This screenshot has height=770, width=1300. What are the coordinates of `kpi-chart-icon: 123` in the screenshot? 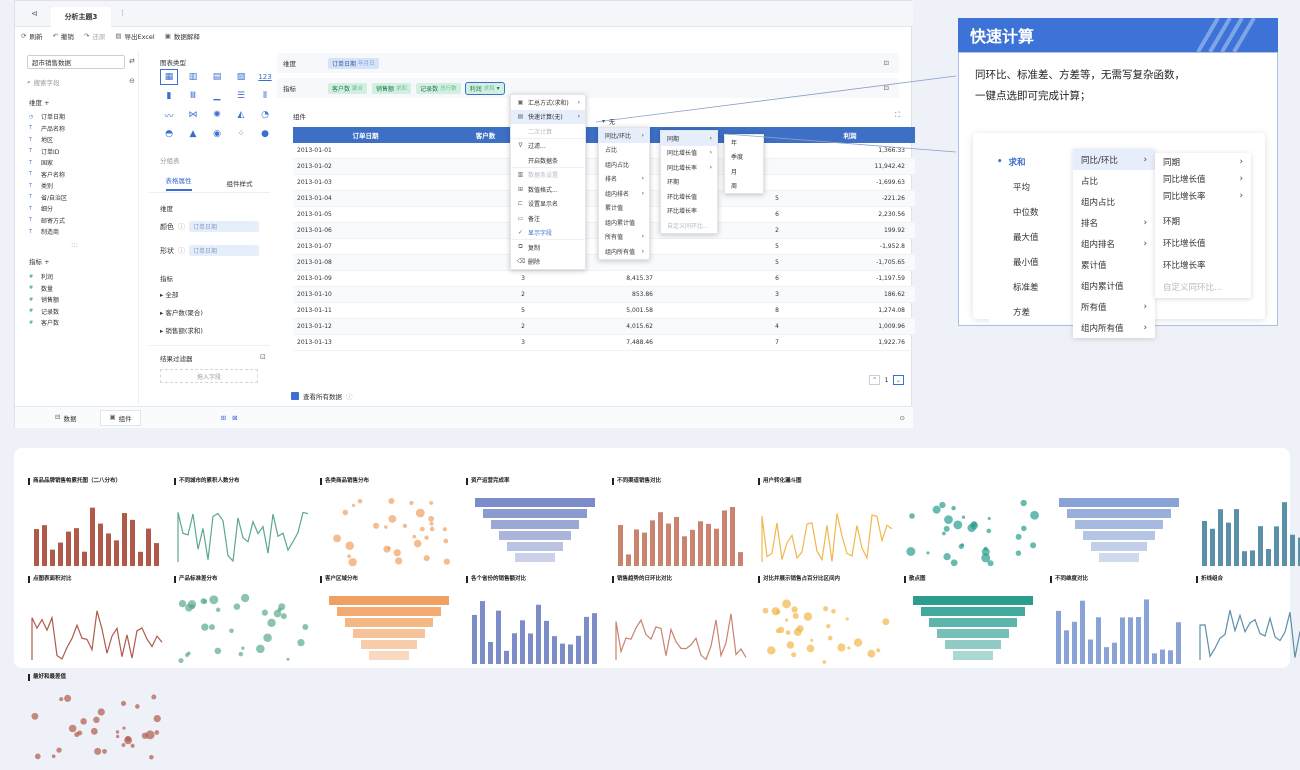 It's located at (265, 77).